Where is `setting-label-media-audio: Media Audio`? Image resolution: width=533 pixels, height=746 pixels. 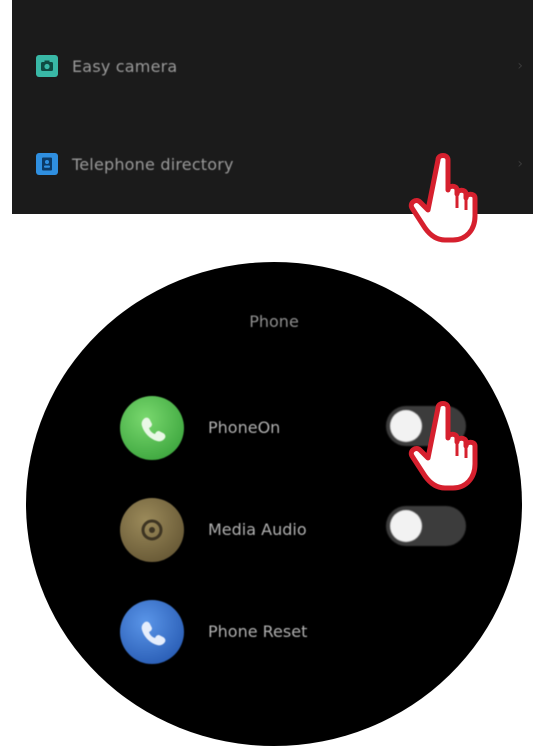
setting-label-media-audio: Media Audio is located at coordinates (257, 529).